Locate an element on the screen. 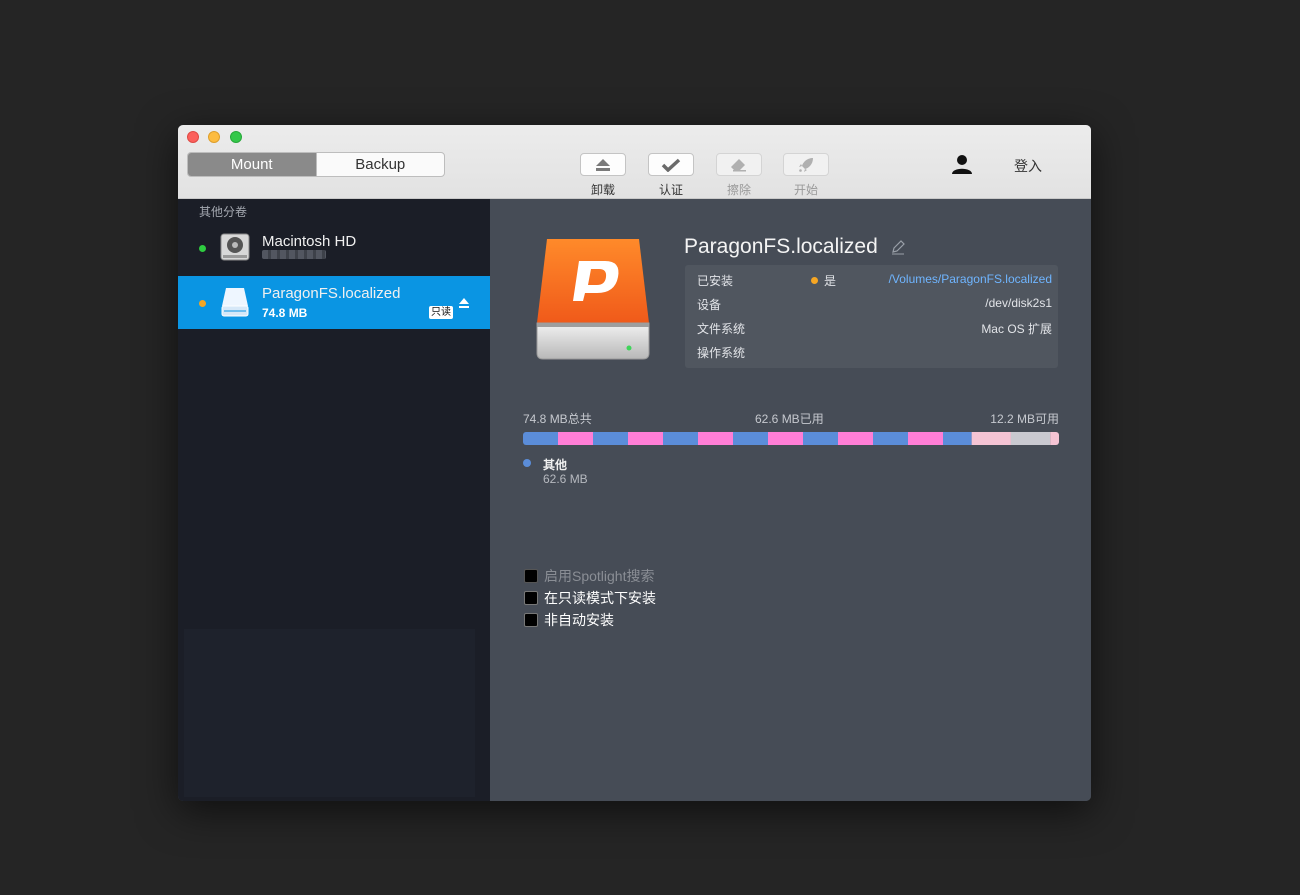 The image size is (1300, 895). capacity-free: 12.2 MB可用 is located at coordinates (1024, 419).